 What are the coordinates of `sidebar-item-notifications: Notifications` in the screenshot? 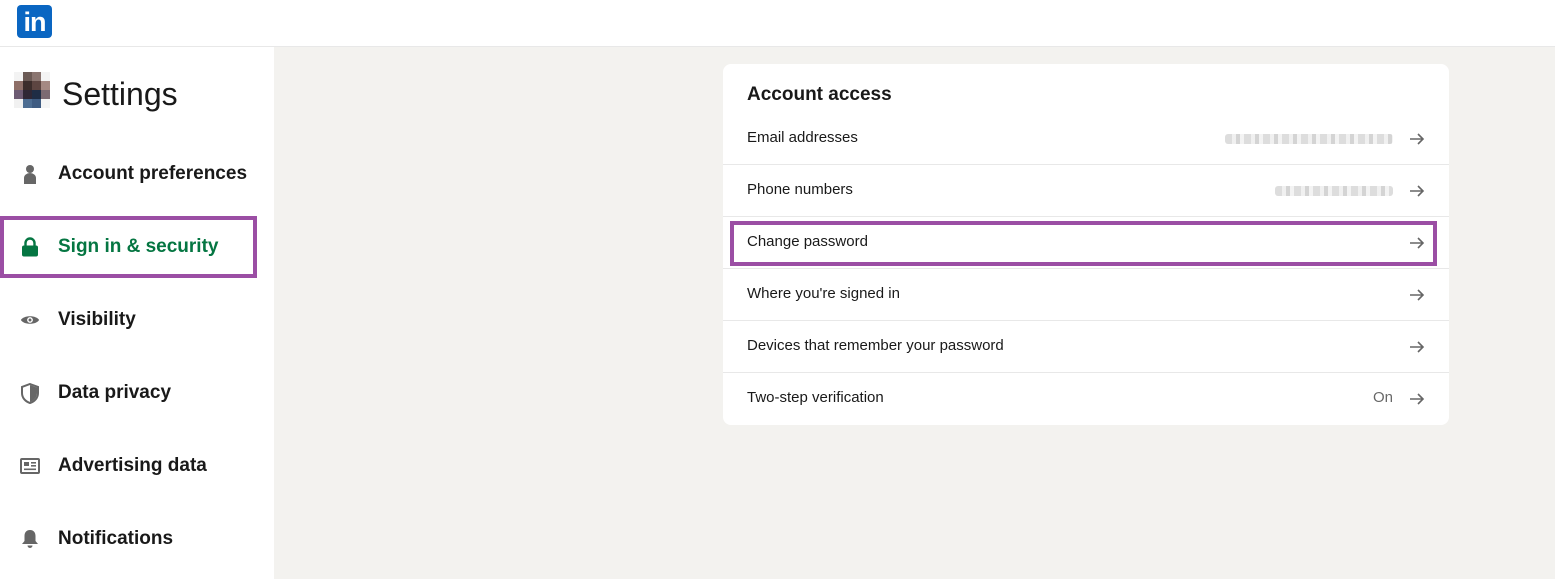 It's located at (137, 539).